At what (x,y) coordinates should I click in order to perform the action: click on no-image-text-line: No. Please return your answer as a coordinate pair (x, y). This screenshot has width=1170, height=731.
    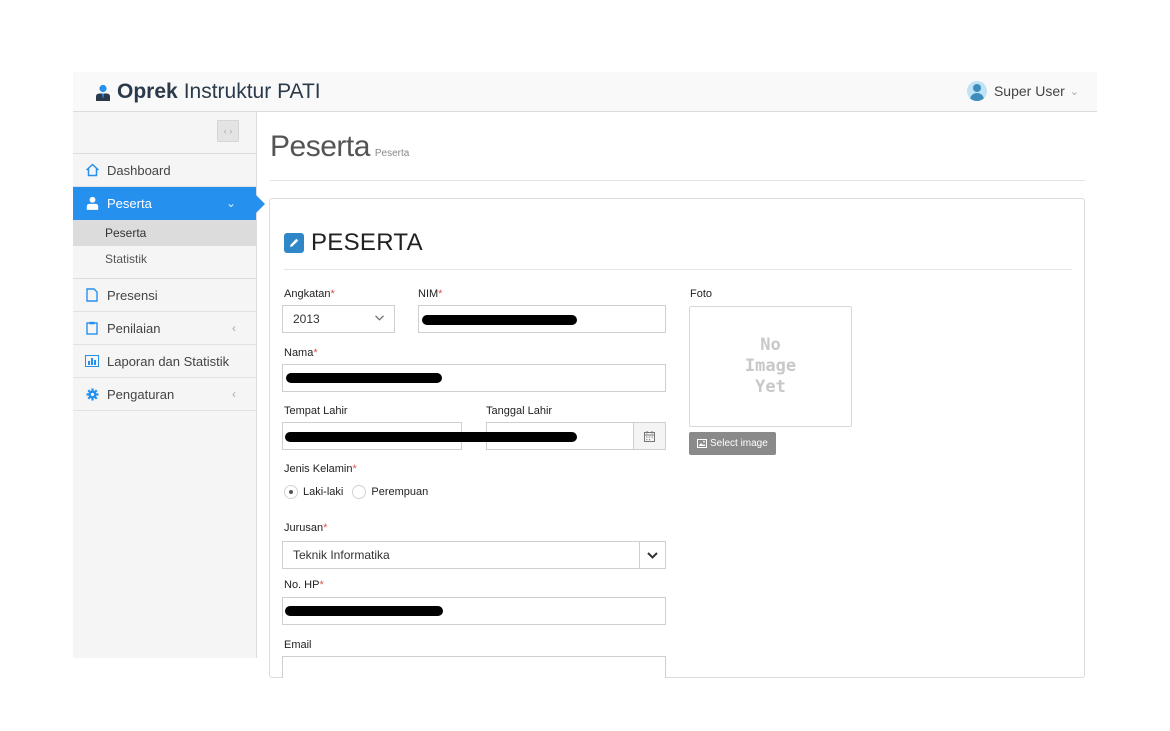
    Looking at the image, I should click on (770, 345).